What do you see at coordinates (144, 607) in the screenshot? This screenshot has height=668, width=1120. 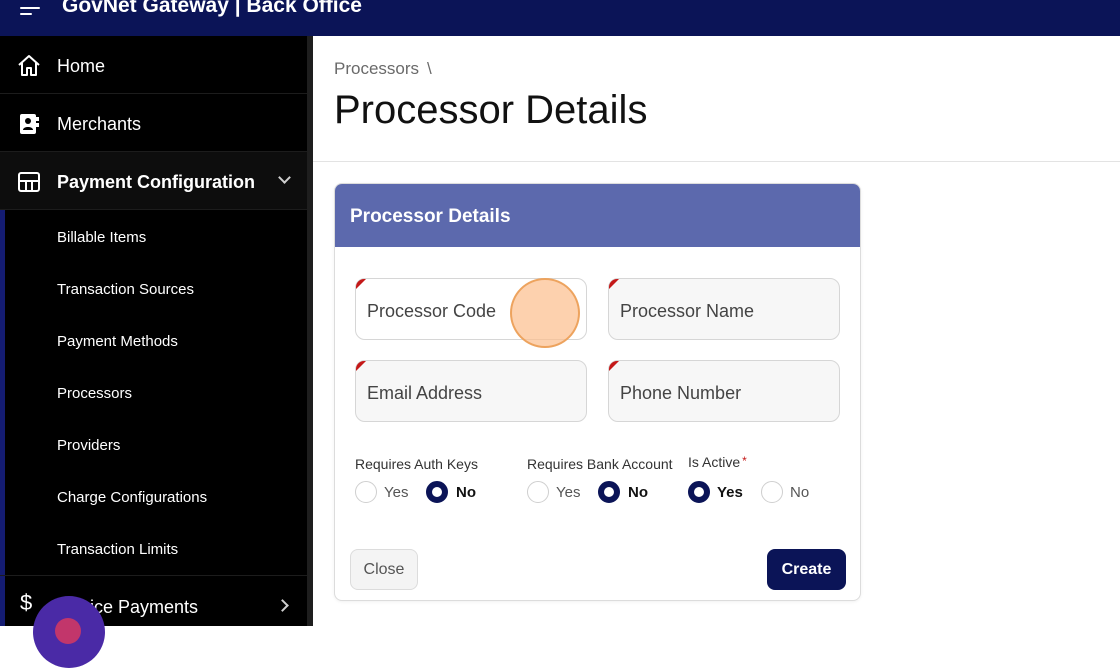 I see `sidebar-item-label: ice Payments` at bounding box center [144, 607].